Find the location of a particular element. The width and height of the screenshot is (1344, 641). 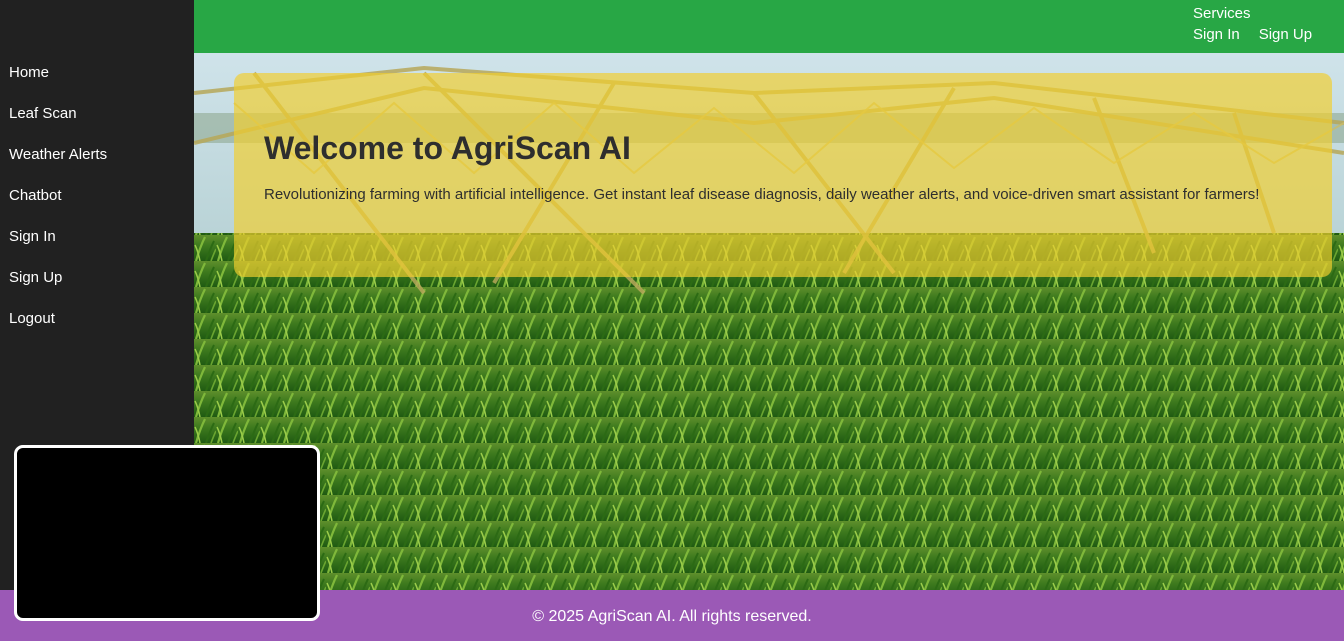

sidebar-item-sign-up: Sign Up is located at coordinates (97, 277).